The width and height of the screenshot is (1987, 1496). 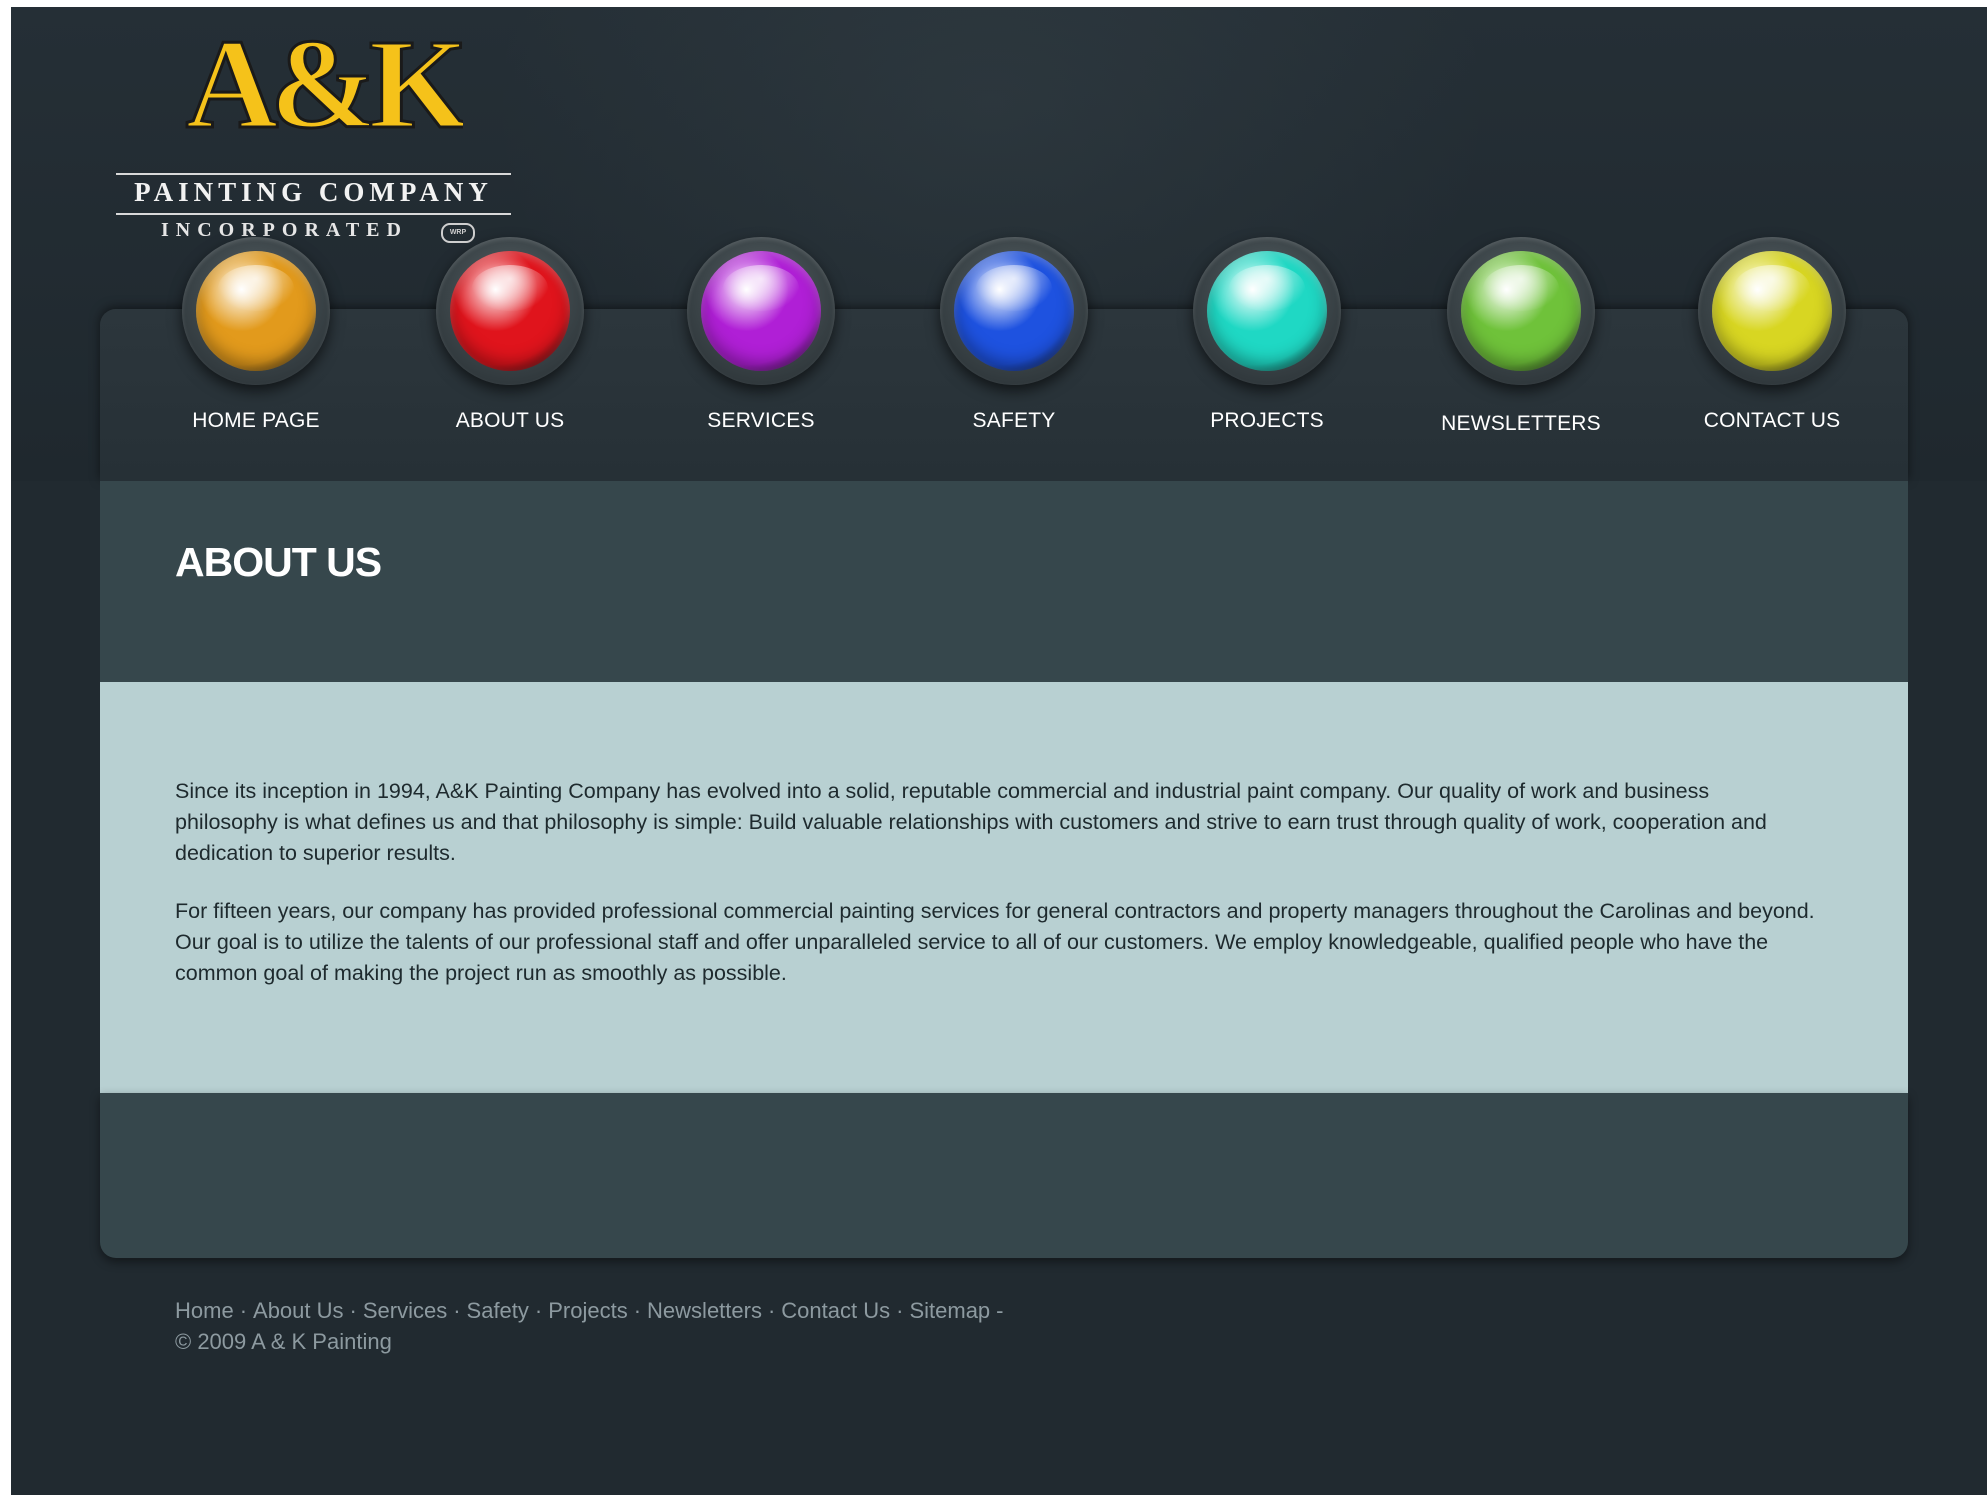 I want to click on orange-orb-icon, so click(x=256, y=311).